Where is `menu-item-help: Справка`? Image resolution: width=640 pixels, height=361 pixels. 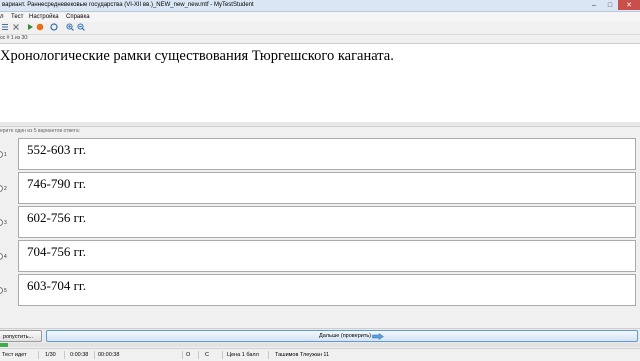
menu-item-help: Справка is located at coordinates (78, 17).